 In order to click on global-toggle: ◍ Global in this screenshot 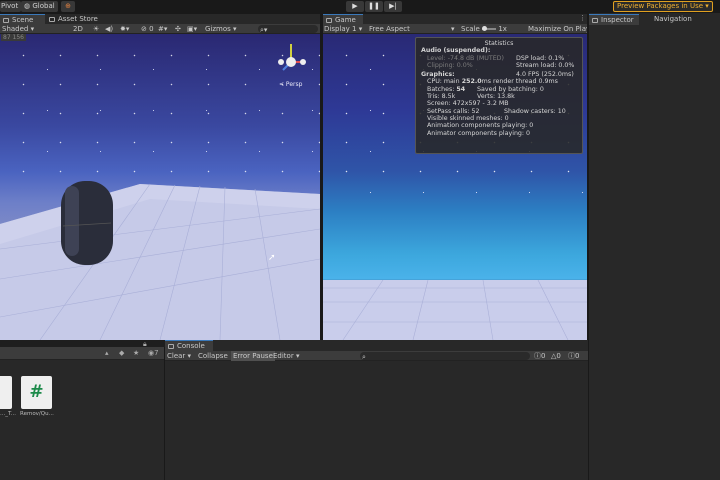, I will do `click(39, 6)`.